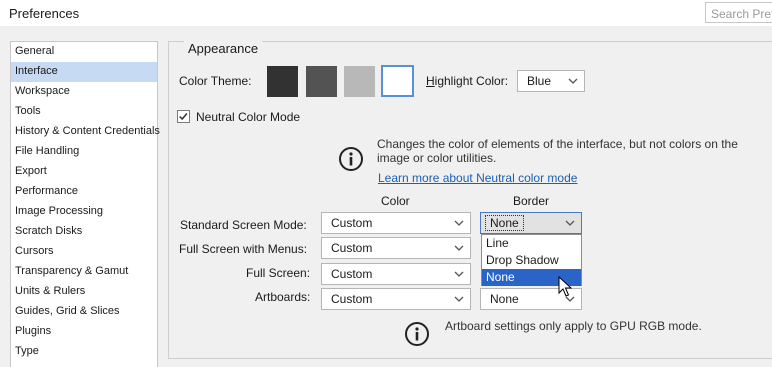 This screenshot has width=772, height=367. I want to click on sidebar-item-cursors: Cursors, so click(84, 252).